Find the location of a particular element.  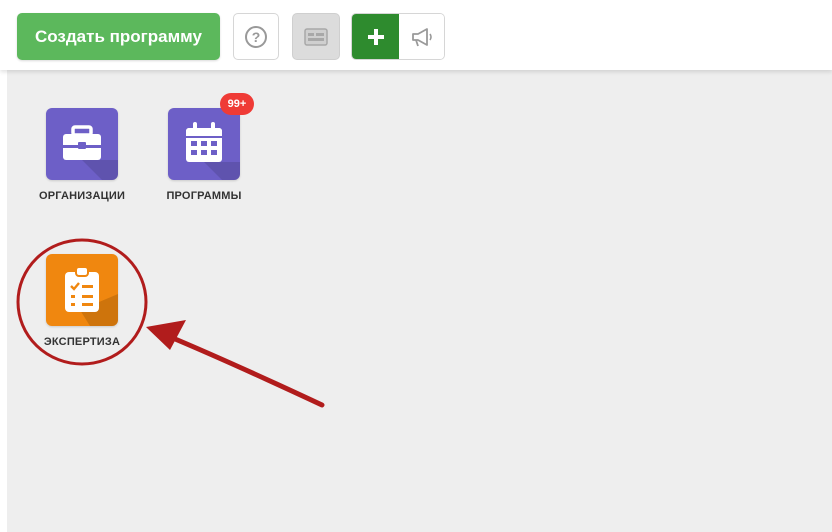

tile-programs-icon-box is located at coordinates (204, 144).